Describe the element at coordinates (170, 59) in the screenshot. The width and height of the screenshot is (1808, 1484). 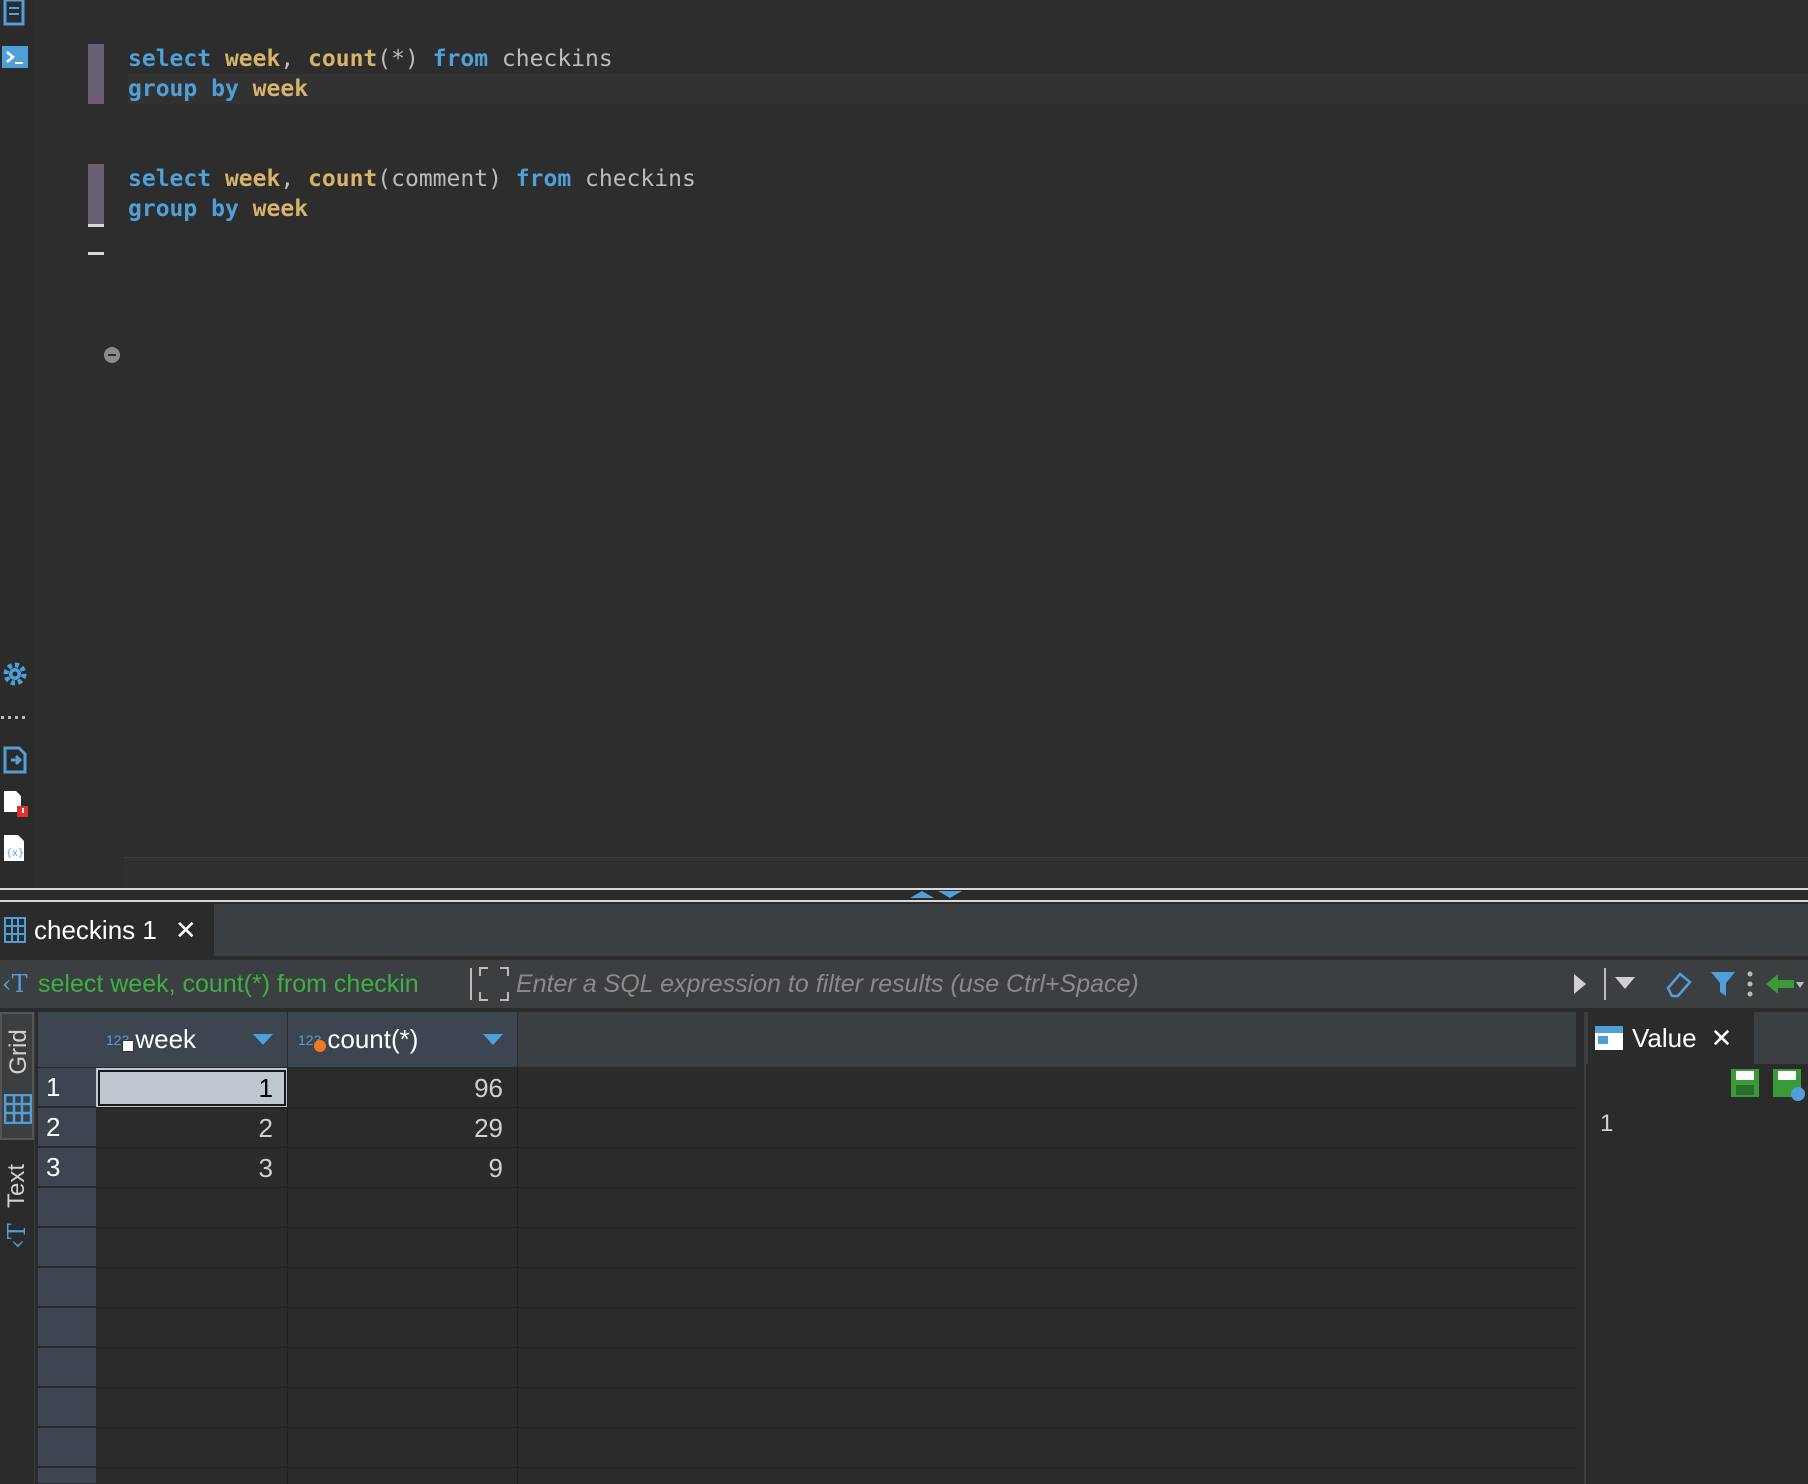
I see `code-token: select` at that location.